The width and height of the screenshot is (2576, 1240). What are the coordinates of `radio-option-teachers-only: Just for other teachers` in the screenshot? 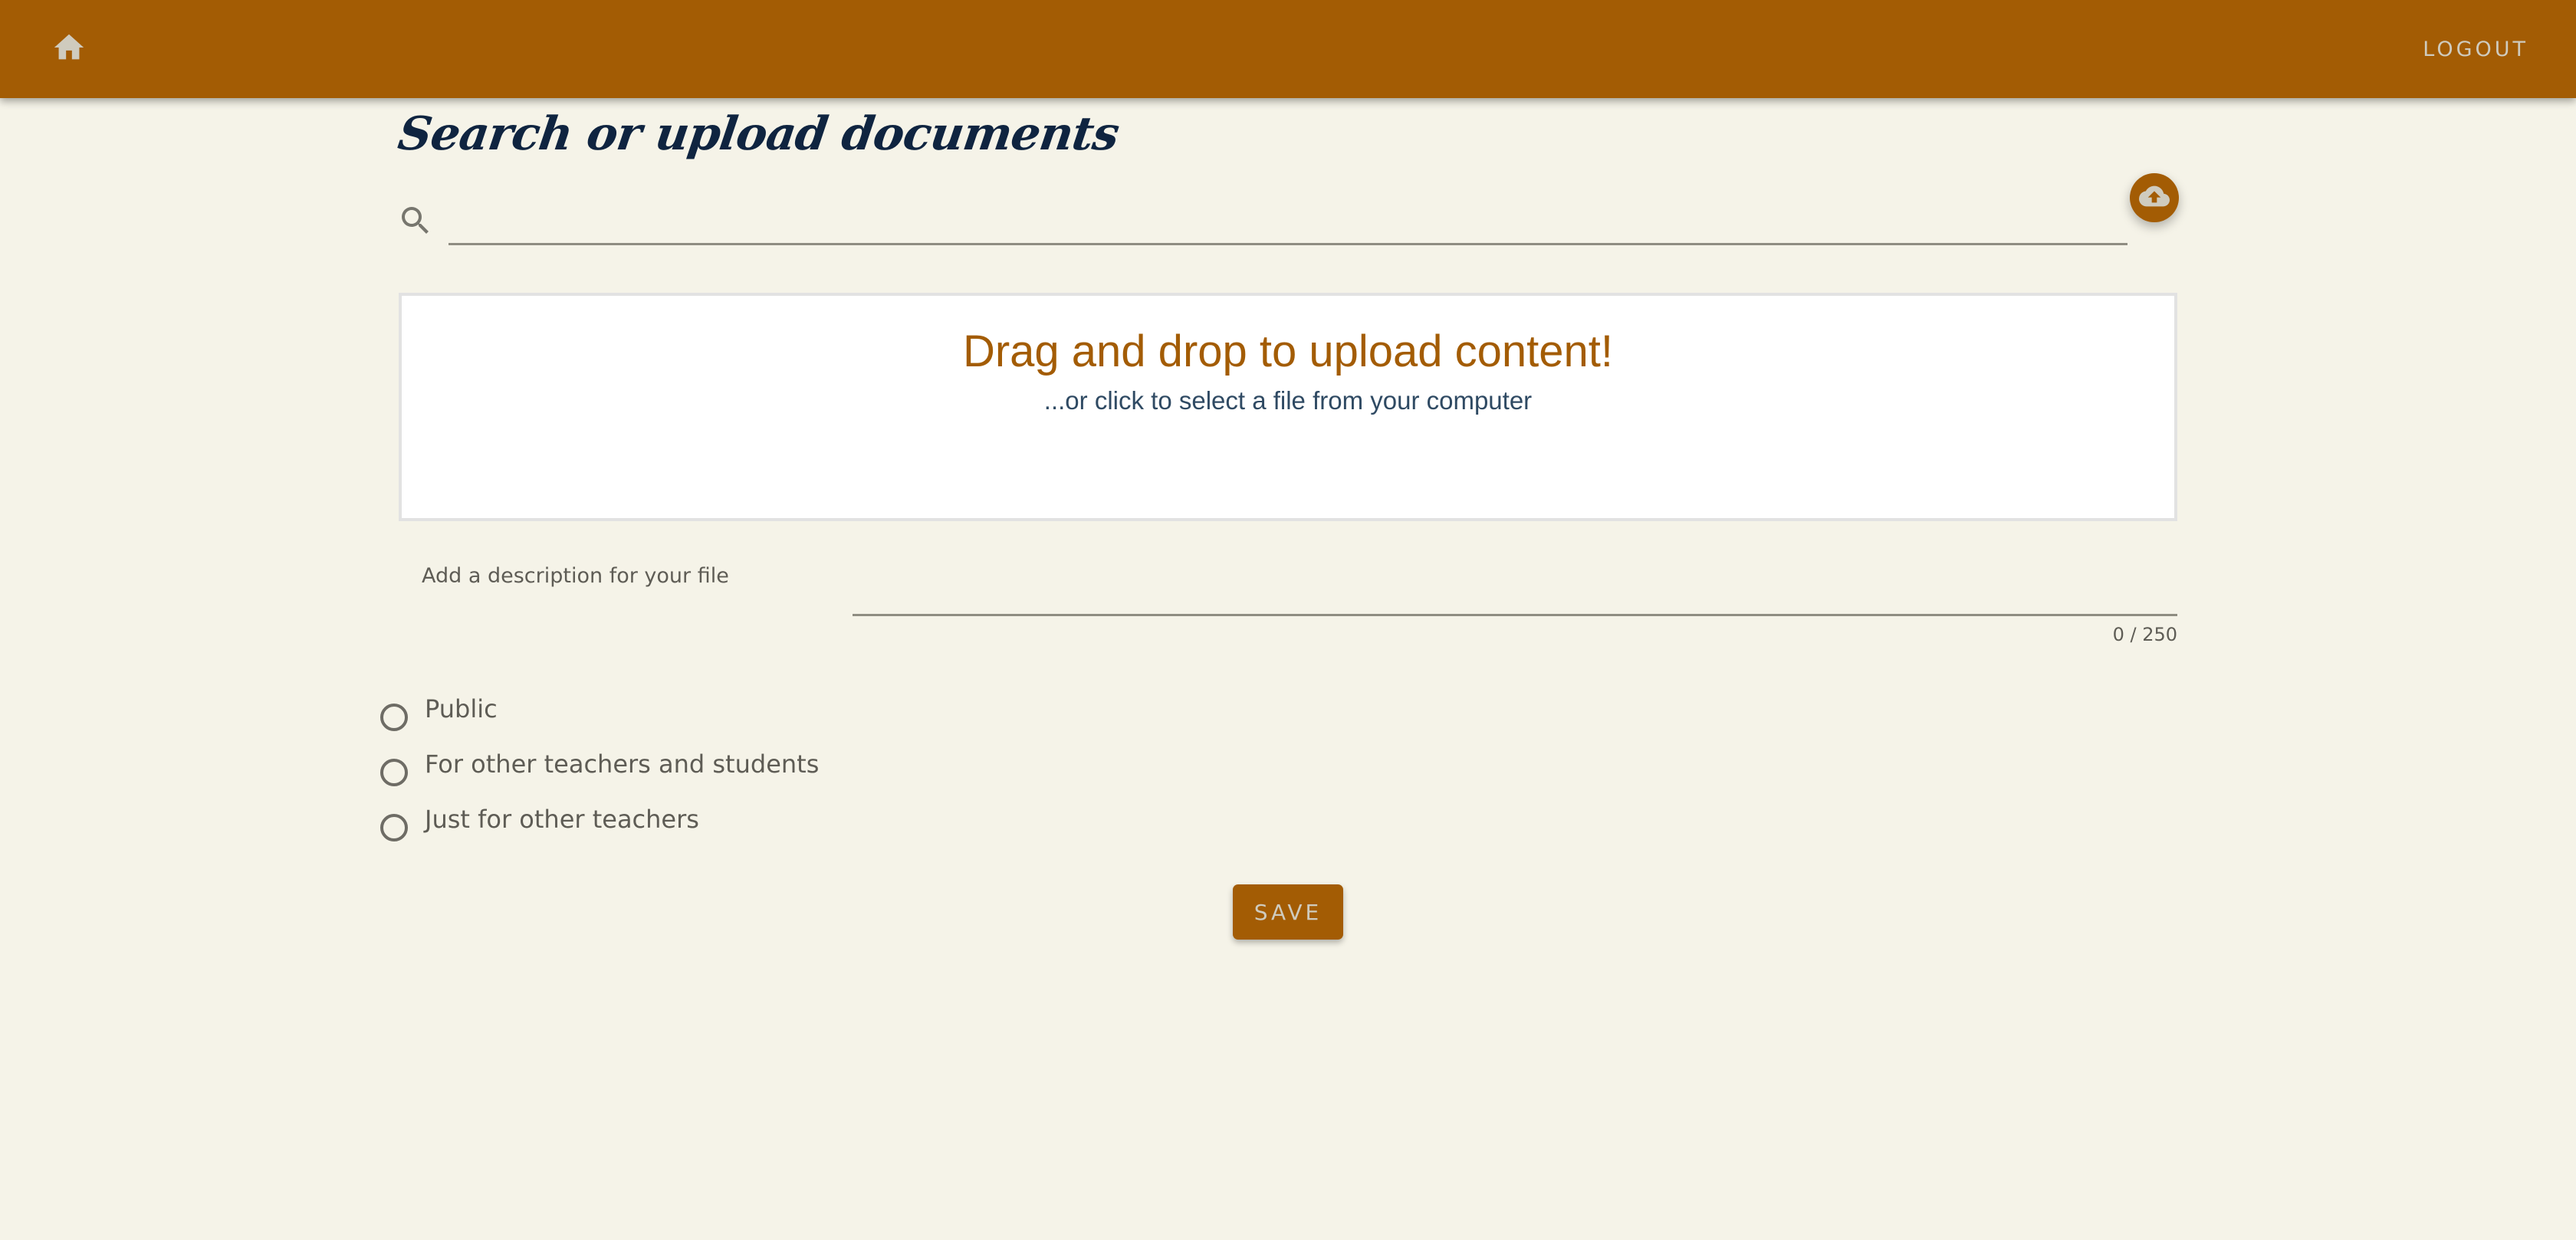 It's located at (600, 828).